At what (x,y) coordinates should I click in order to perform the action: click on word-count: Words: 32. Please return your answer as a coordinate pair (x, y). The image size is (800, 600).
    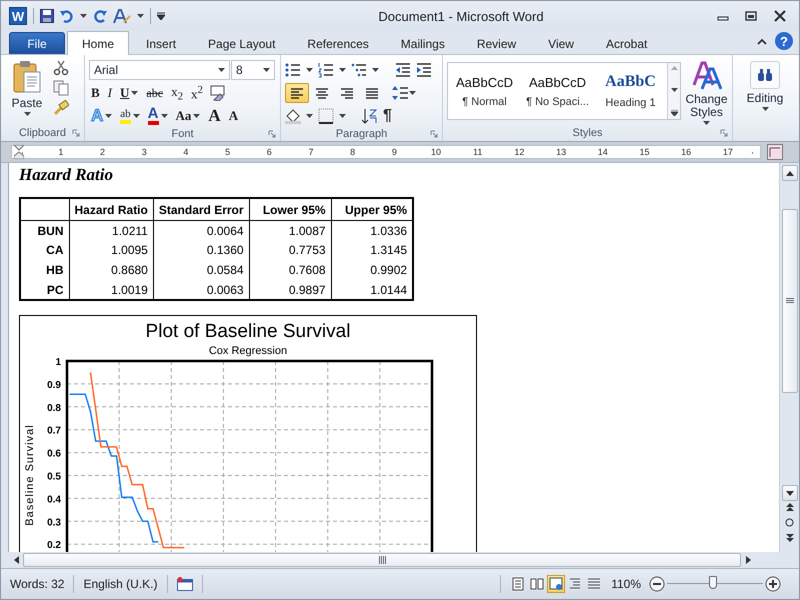
    Looking at the image, I should click on (37, 583).